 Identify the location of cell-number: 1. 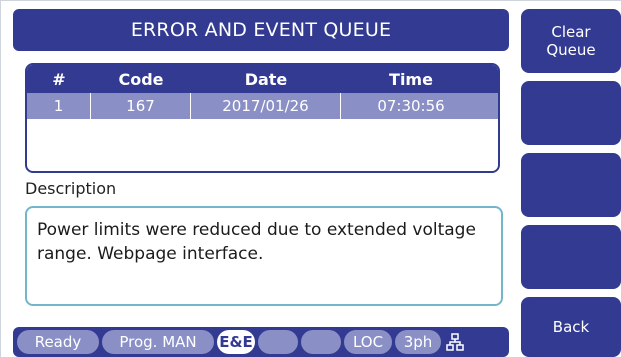
(59, 106).